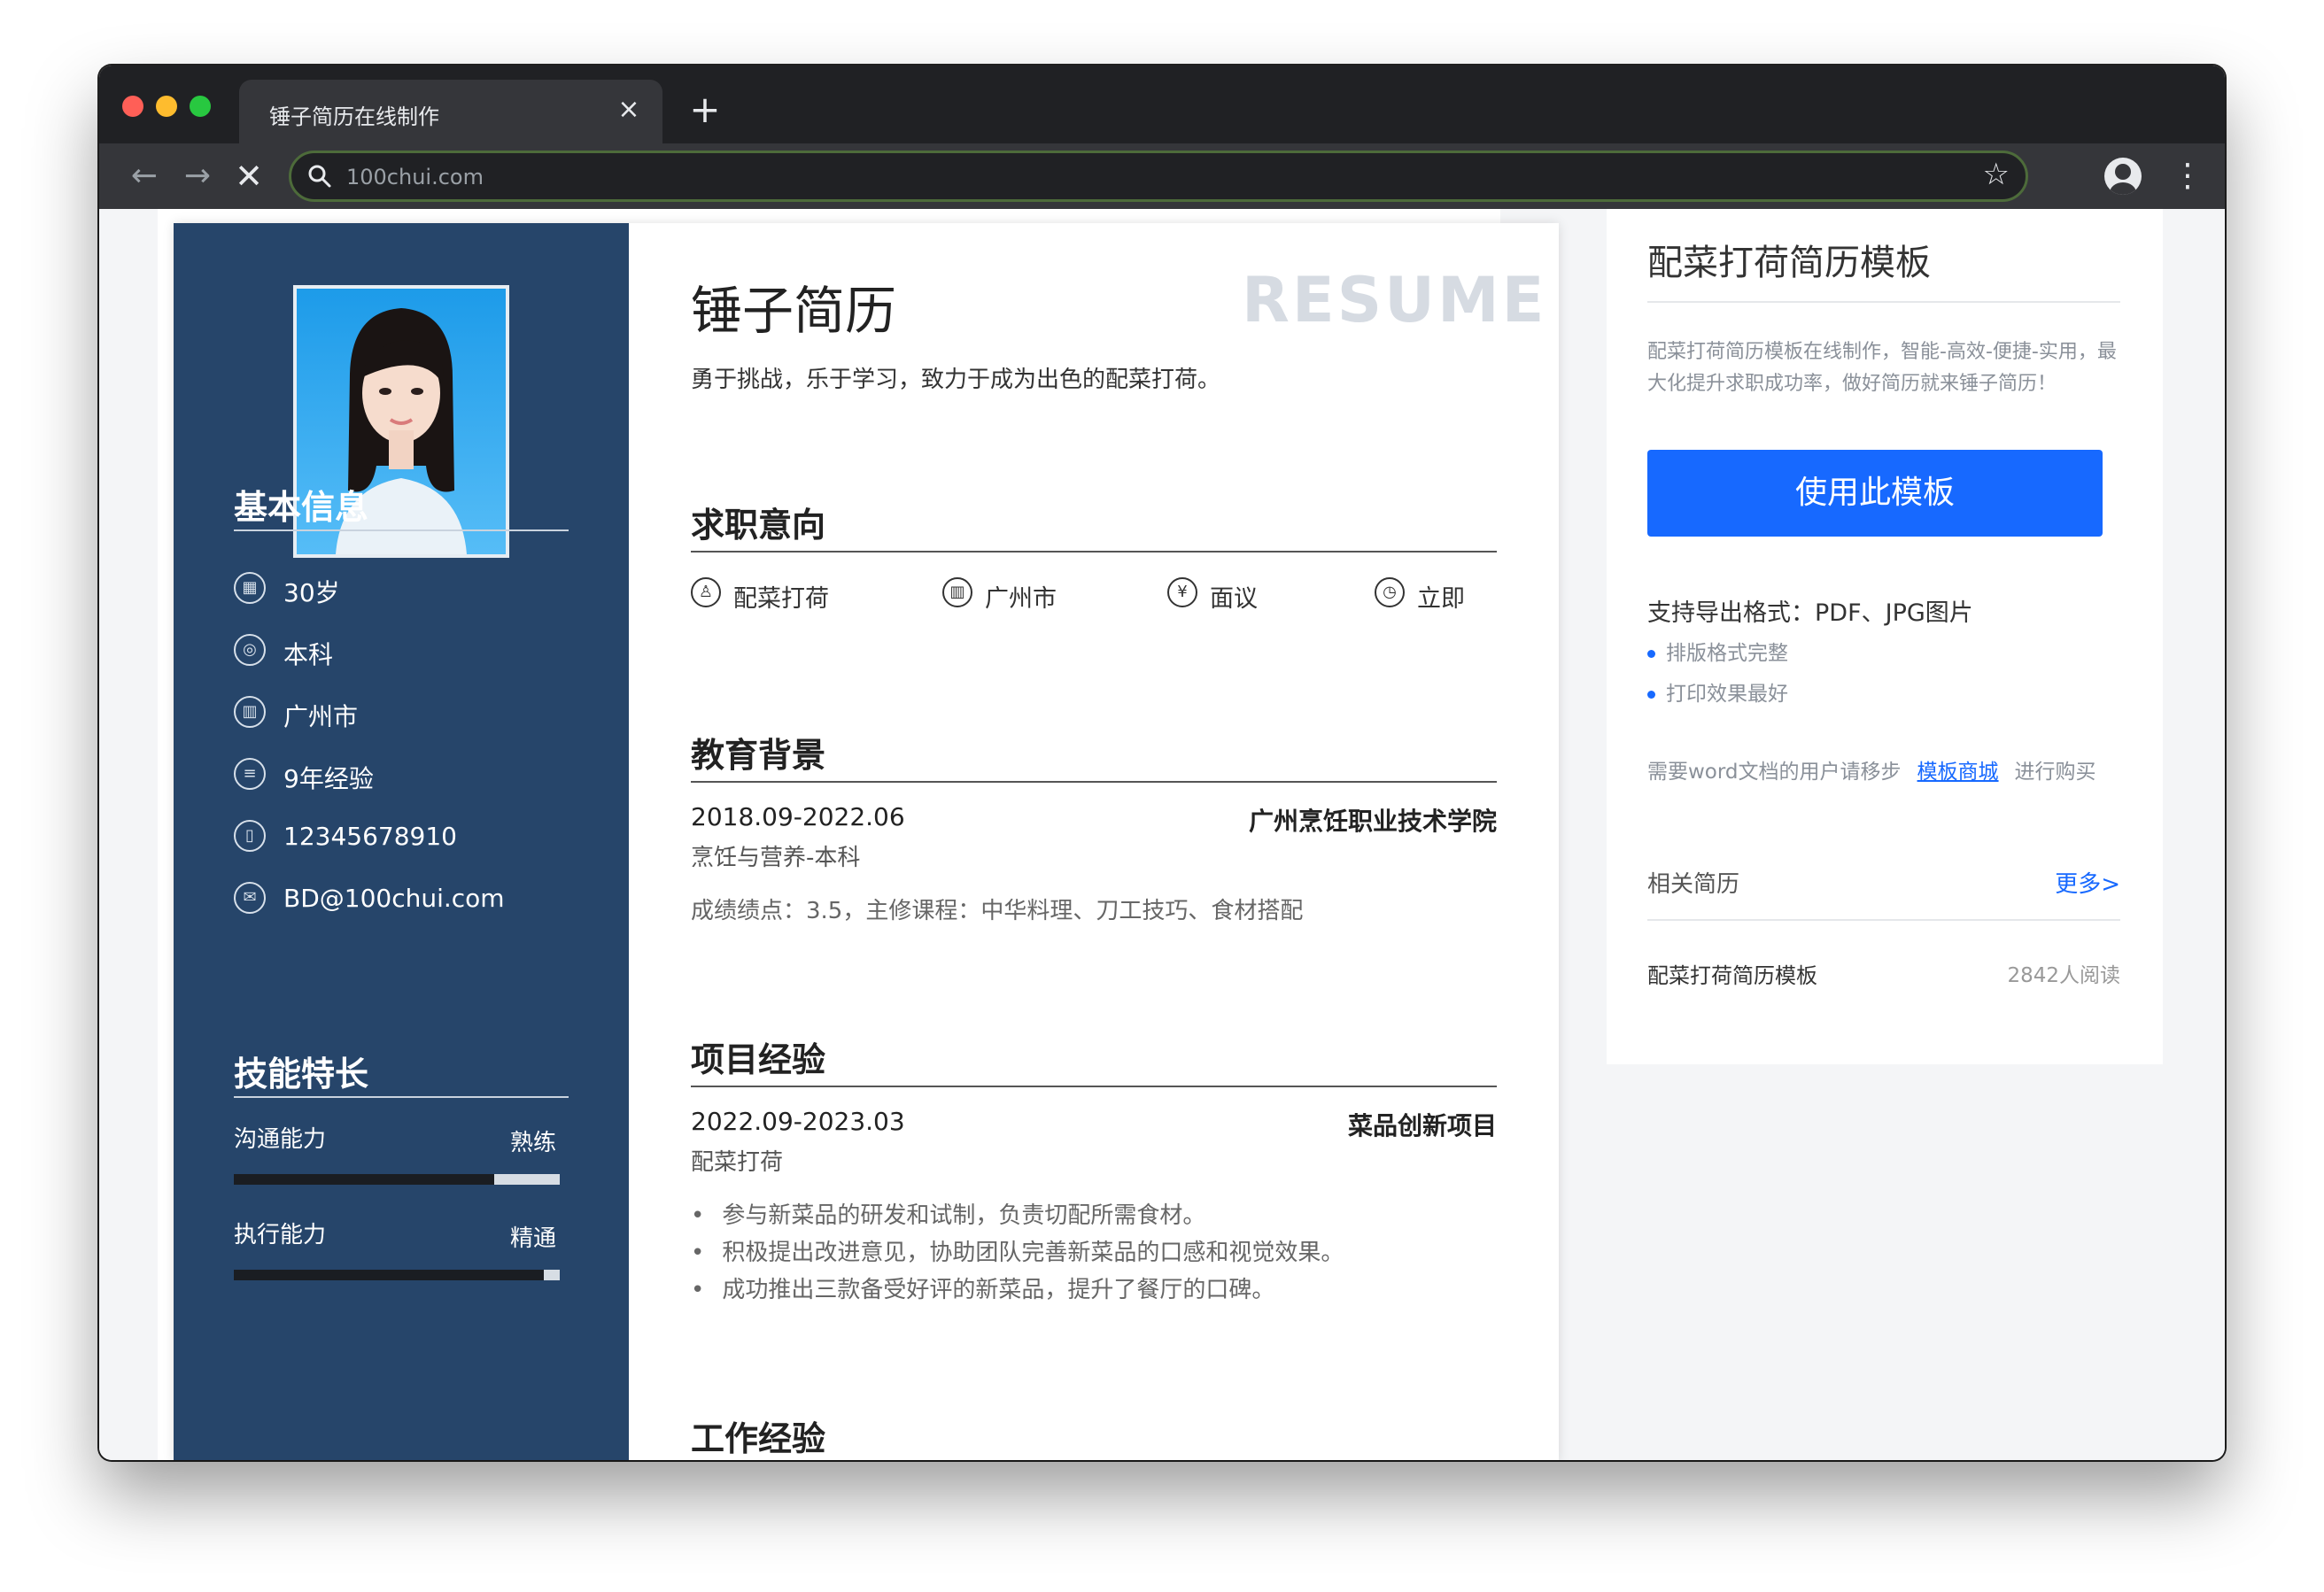  Describe the element at coordinates (1094, 552) in the screenshot. I see `job-intent-divider` at that location.